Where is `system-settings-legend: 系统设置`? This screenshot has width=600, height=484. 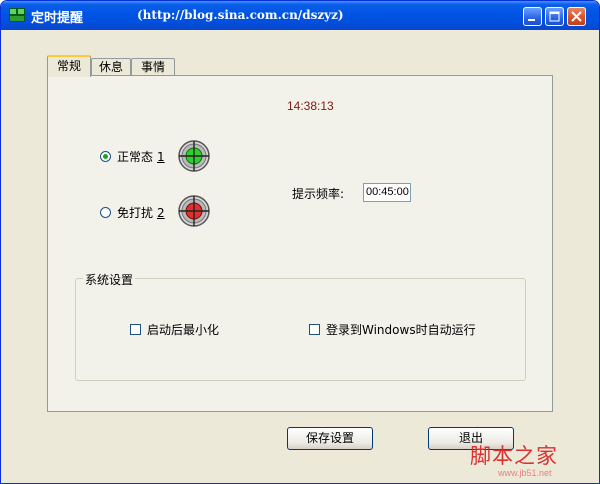 system-settings-legend: 系统设置 is located at coordinates (109, 279).